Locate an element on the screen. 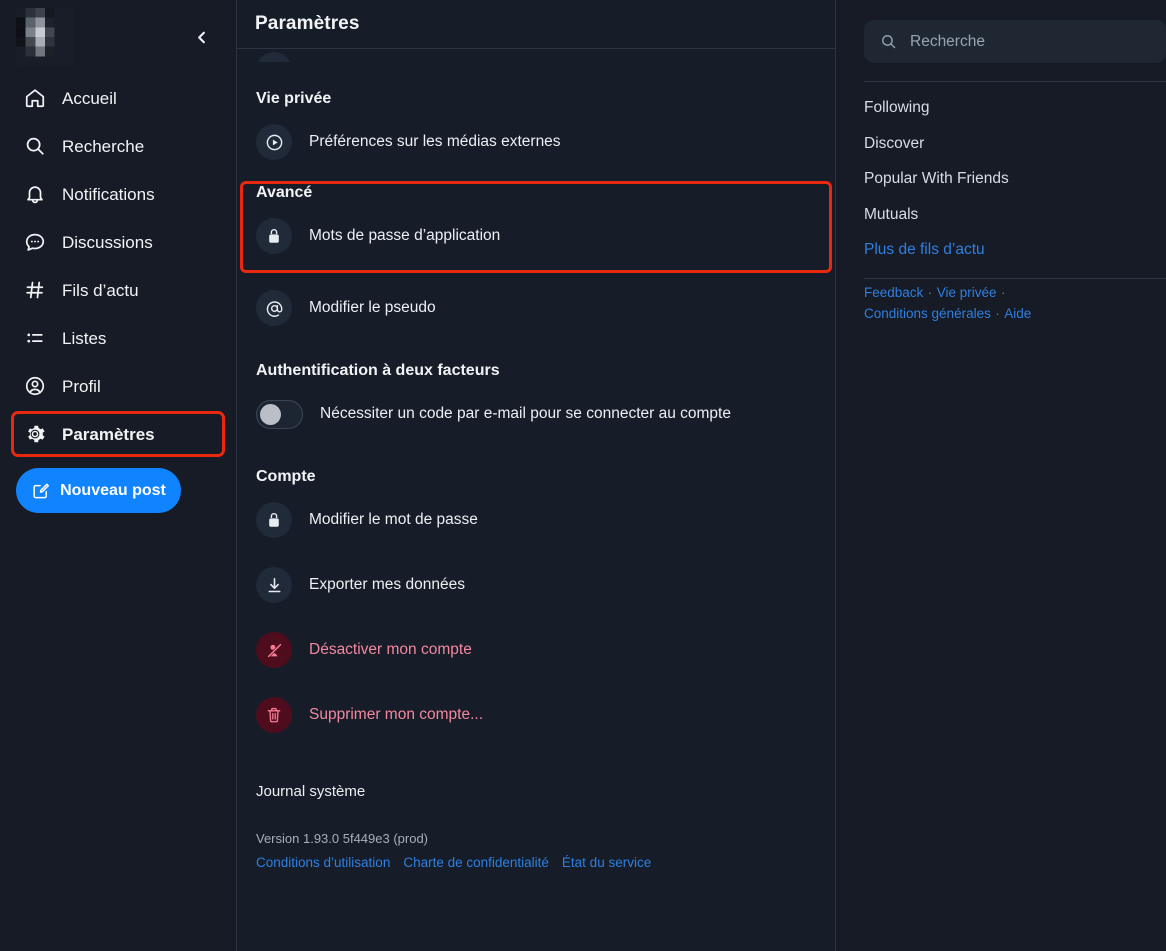 The image size is (1166, 951). sidebar-item-notifications: Notifications is located at coordinates (118, 194).